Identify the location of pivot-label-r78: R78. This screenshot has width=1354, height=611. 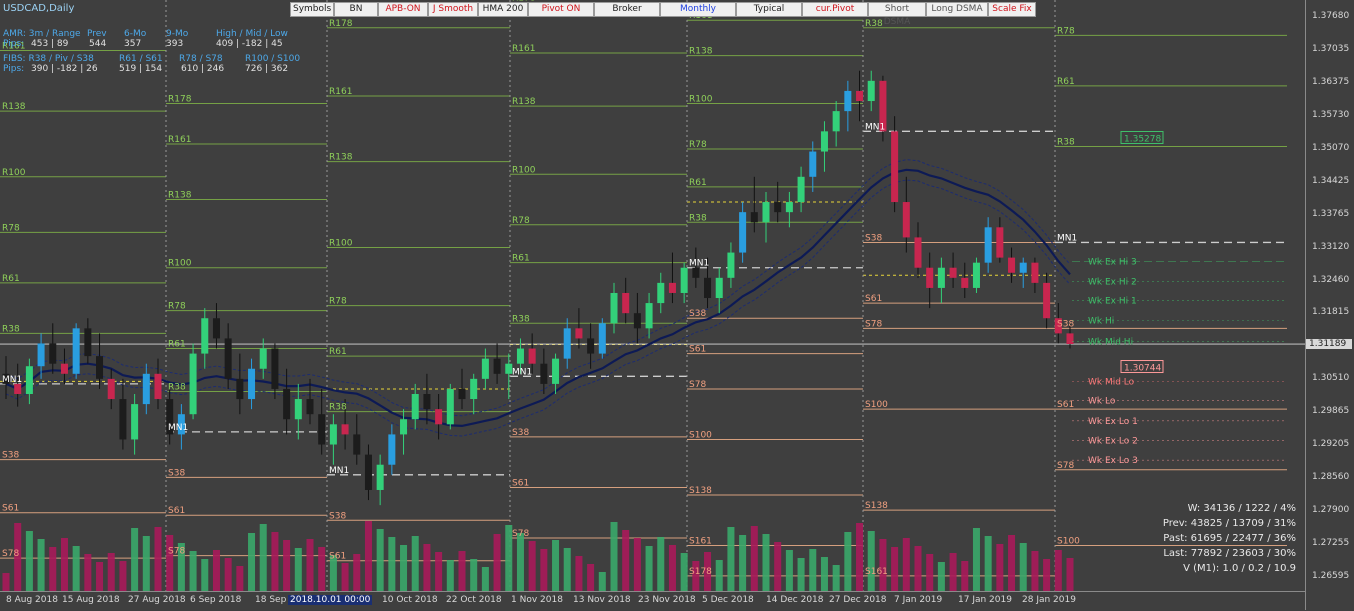
(698, 145).